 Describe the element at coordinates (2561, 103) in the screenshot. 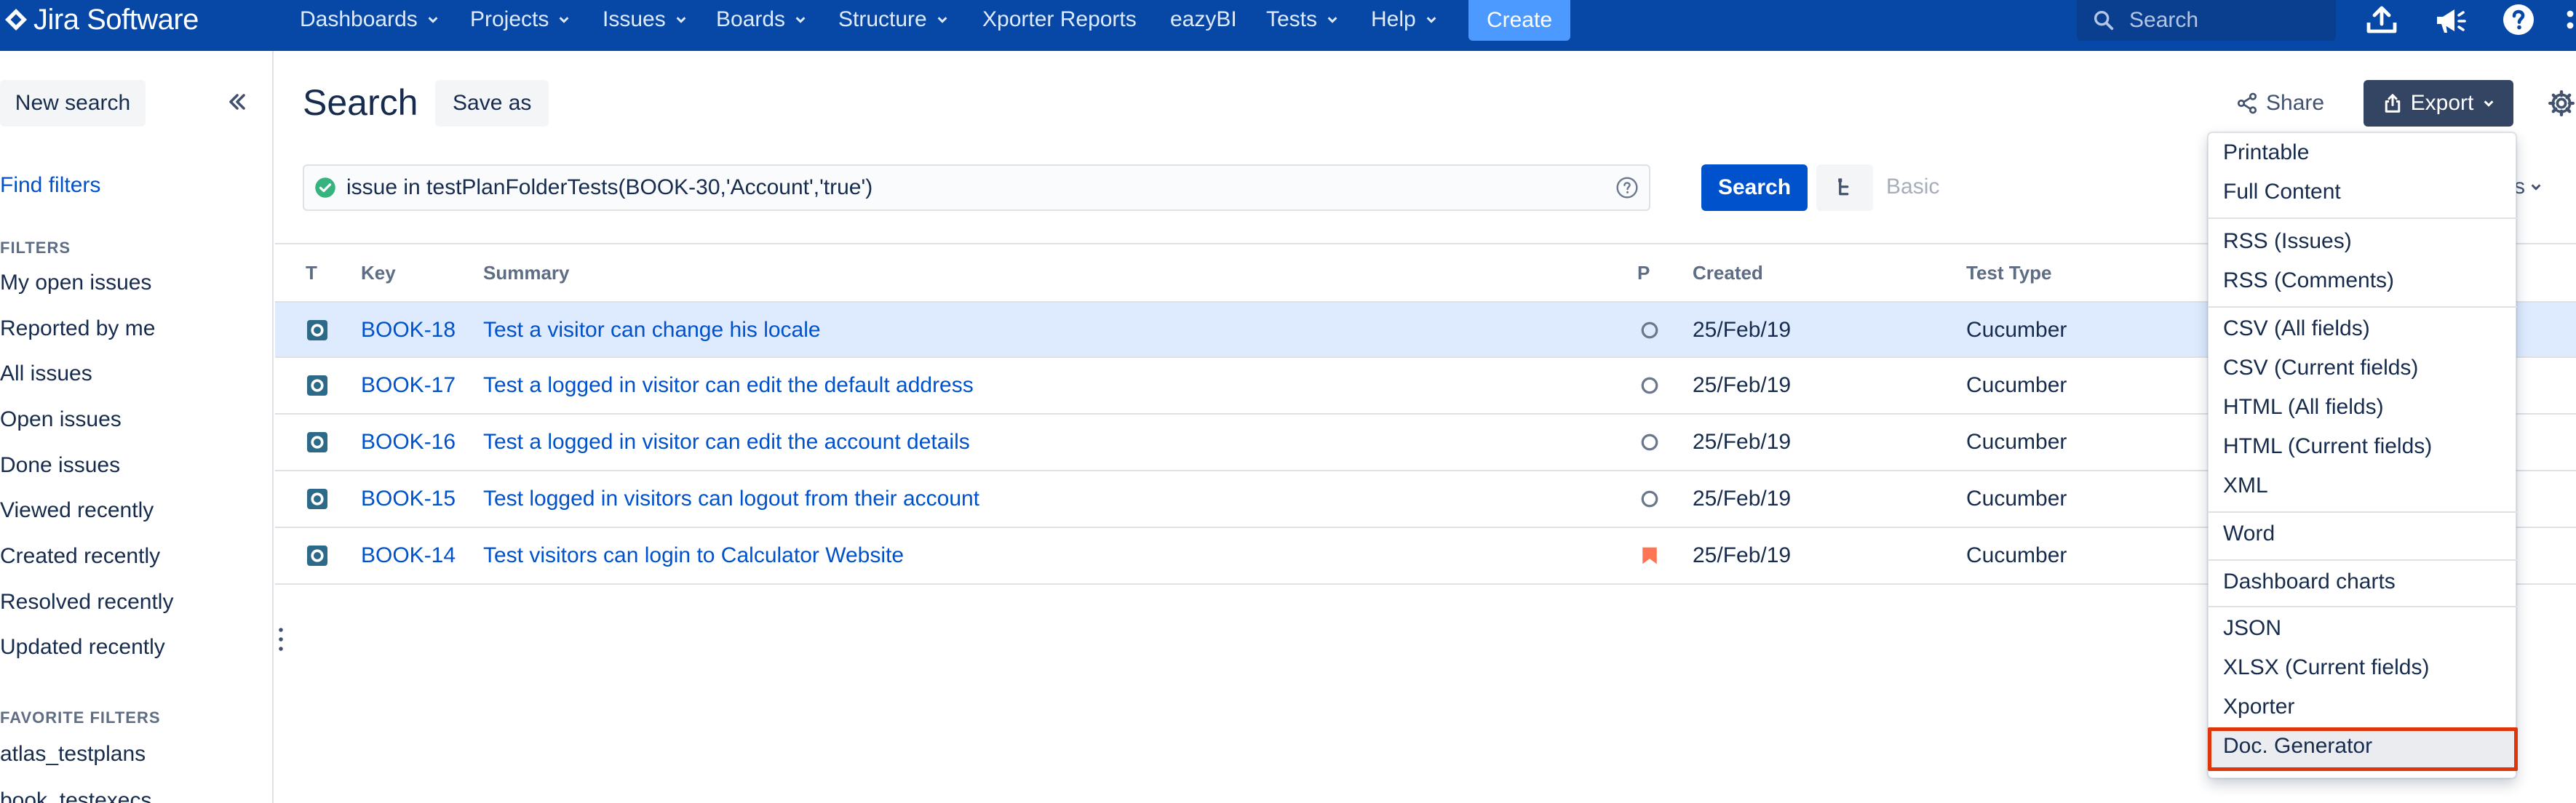

I see `gear-icon` at that location.